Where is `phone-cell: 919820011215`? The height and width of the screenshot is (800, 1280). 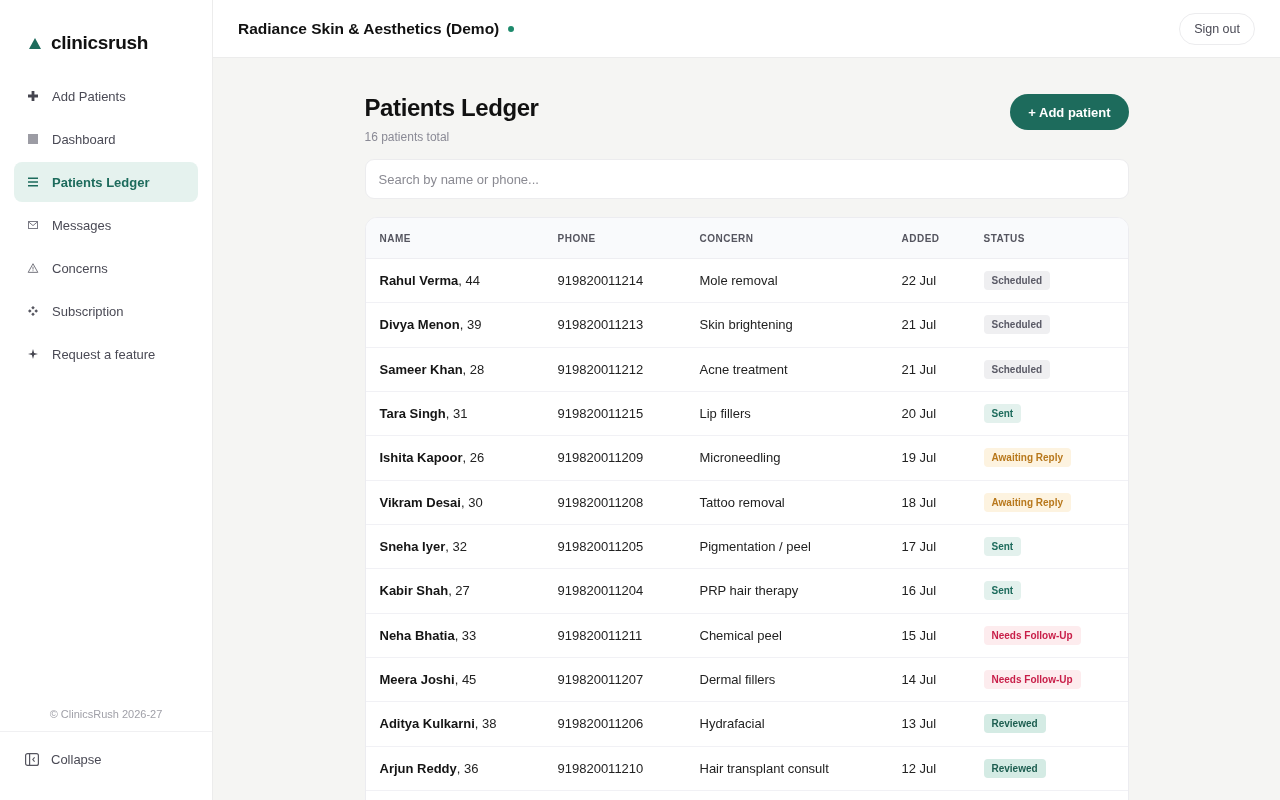
phone-cell: 919820011215 is located at coordinates (600, 414).